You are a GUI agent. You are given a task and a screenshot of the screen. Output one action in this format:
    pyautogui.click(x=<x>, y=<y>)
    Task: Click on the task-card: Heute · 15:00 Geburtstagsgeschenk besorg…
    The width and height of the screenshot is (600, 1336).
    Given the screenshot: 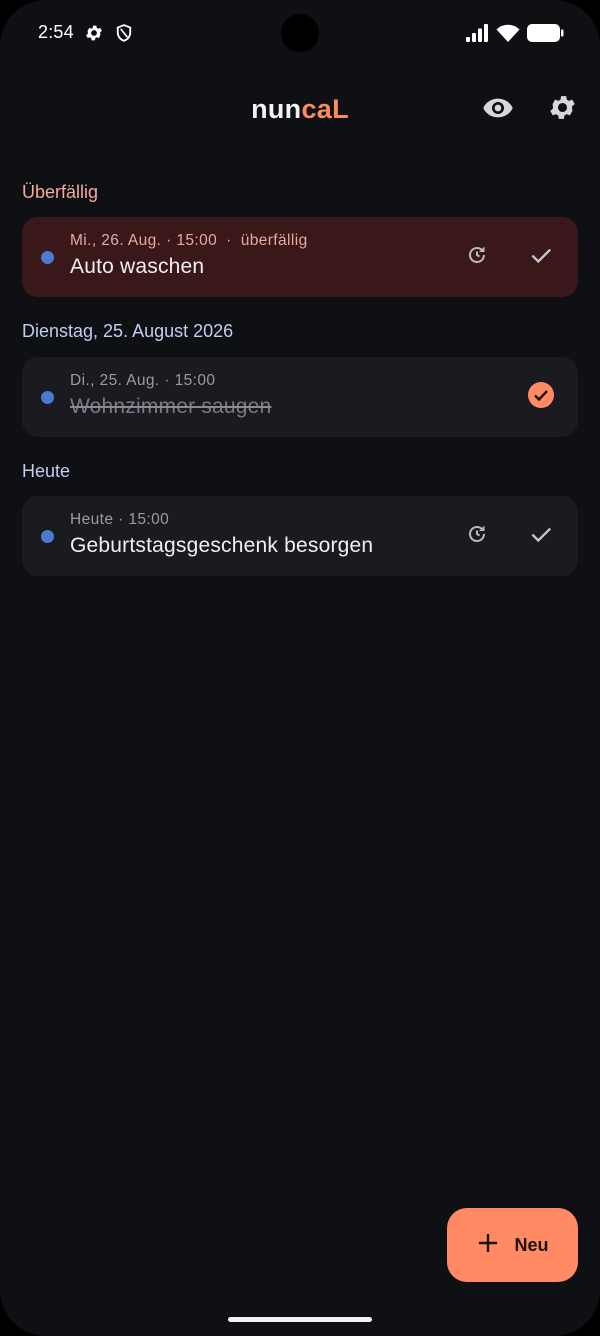 What is the action you would take?
    pyautogui.click(x=300, y=536)
    